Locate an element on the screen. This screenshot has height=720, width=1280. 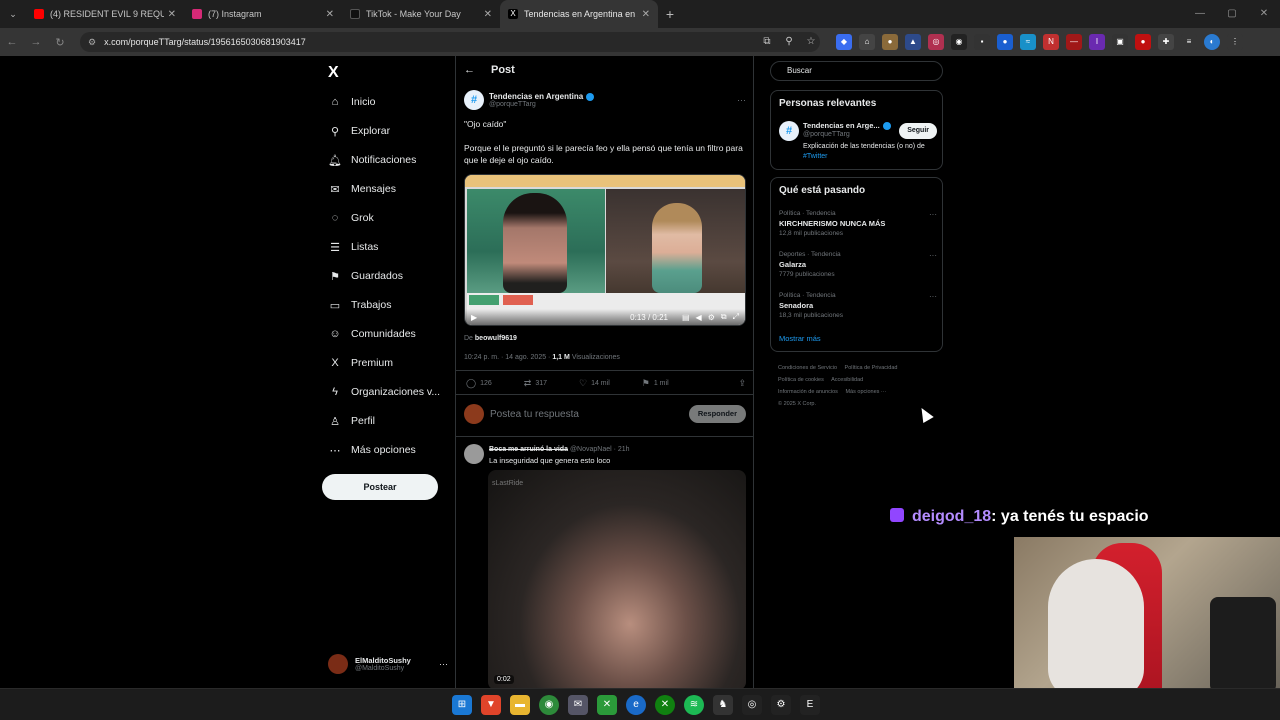
nav-premium: X Premium is located at coordinates (360, 363).